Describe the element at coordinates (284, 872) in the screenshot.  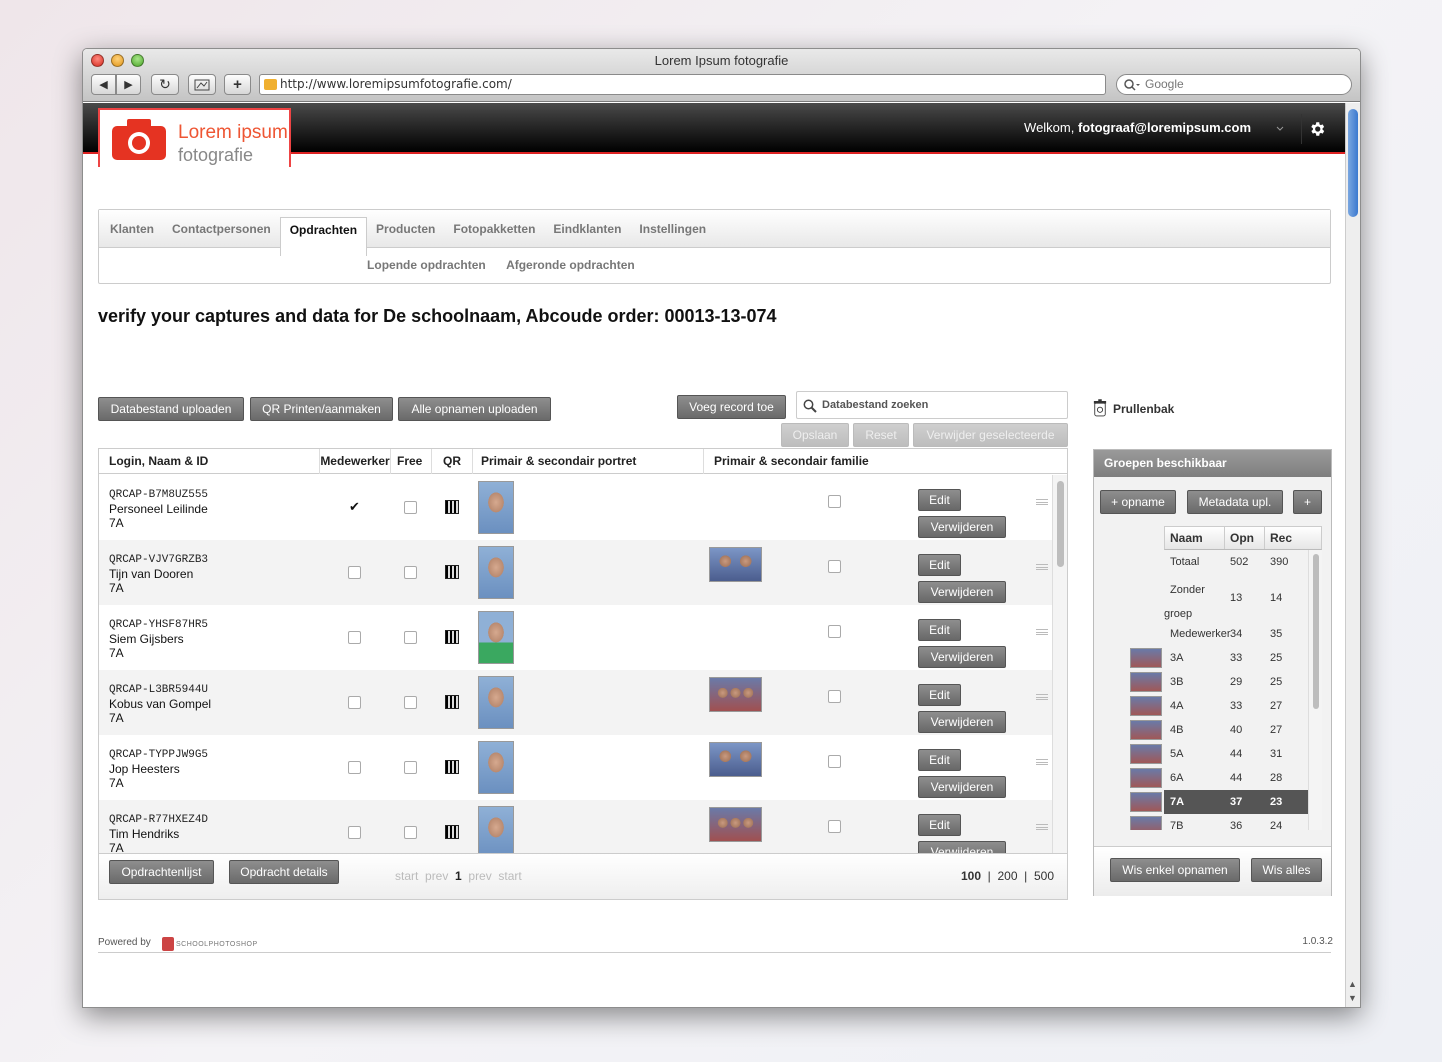
I see `order-details-button: Opdracht details` at that location.